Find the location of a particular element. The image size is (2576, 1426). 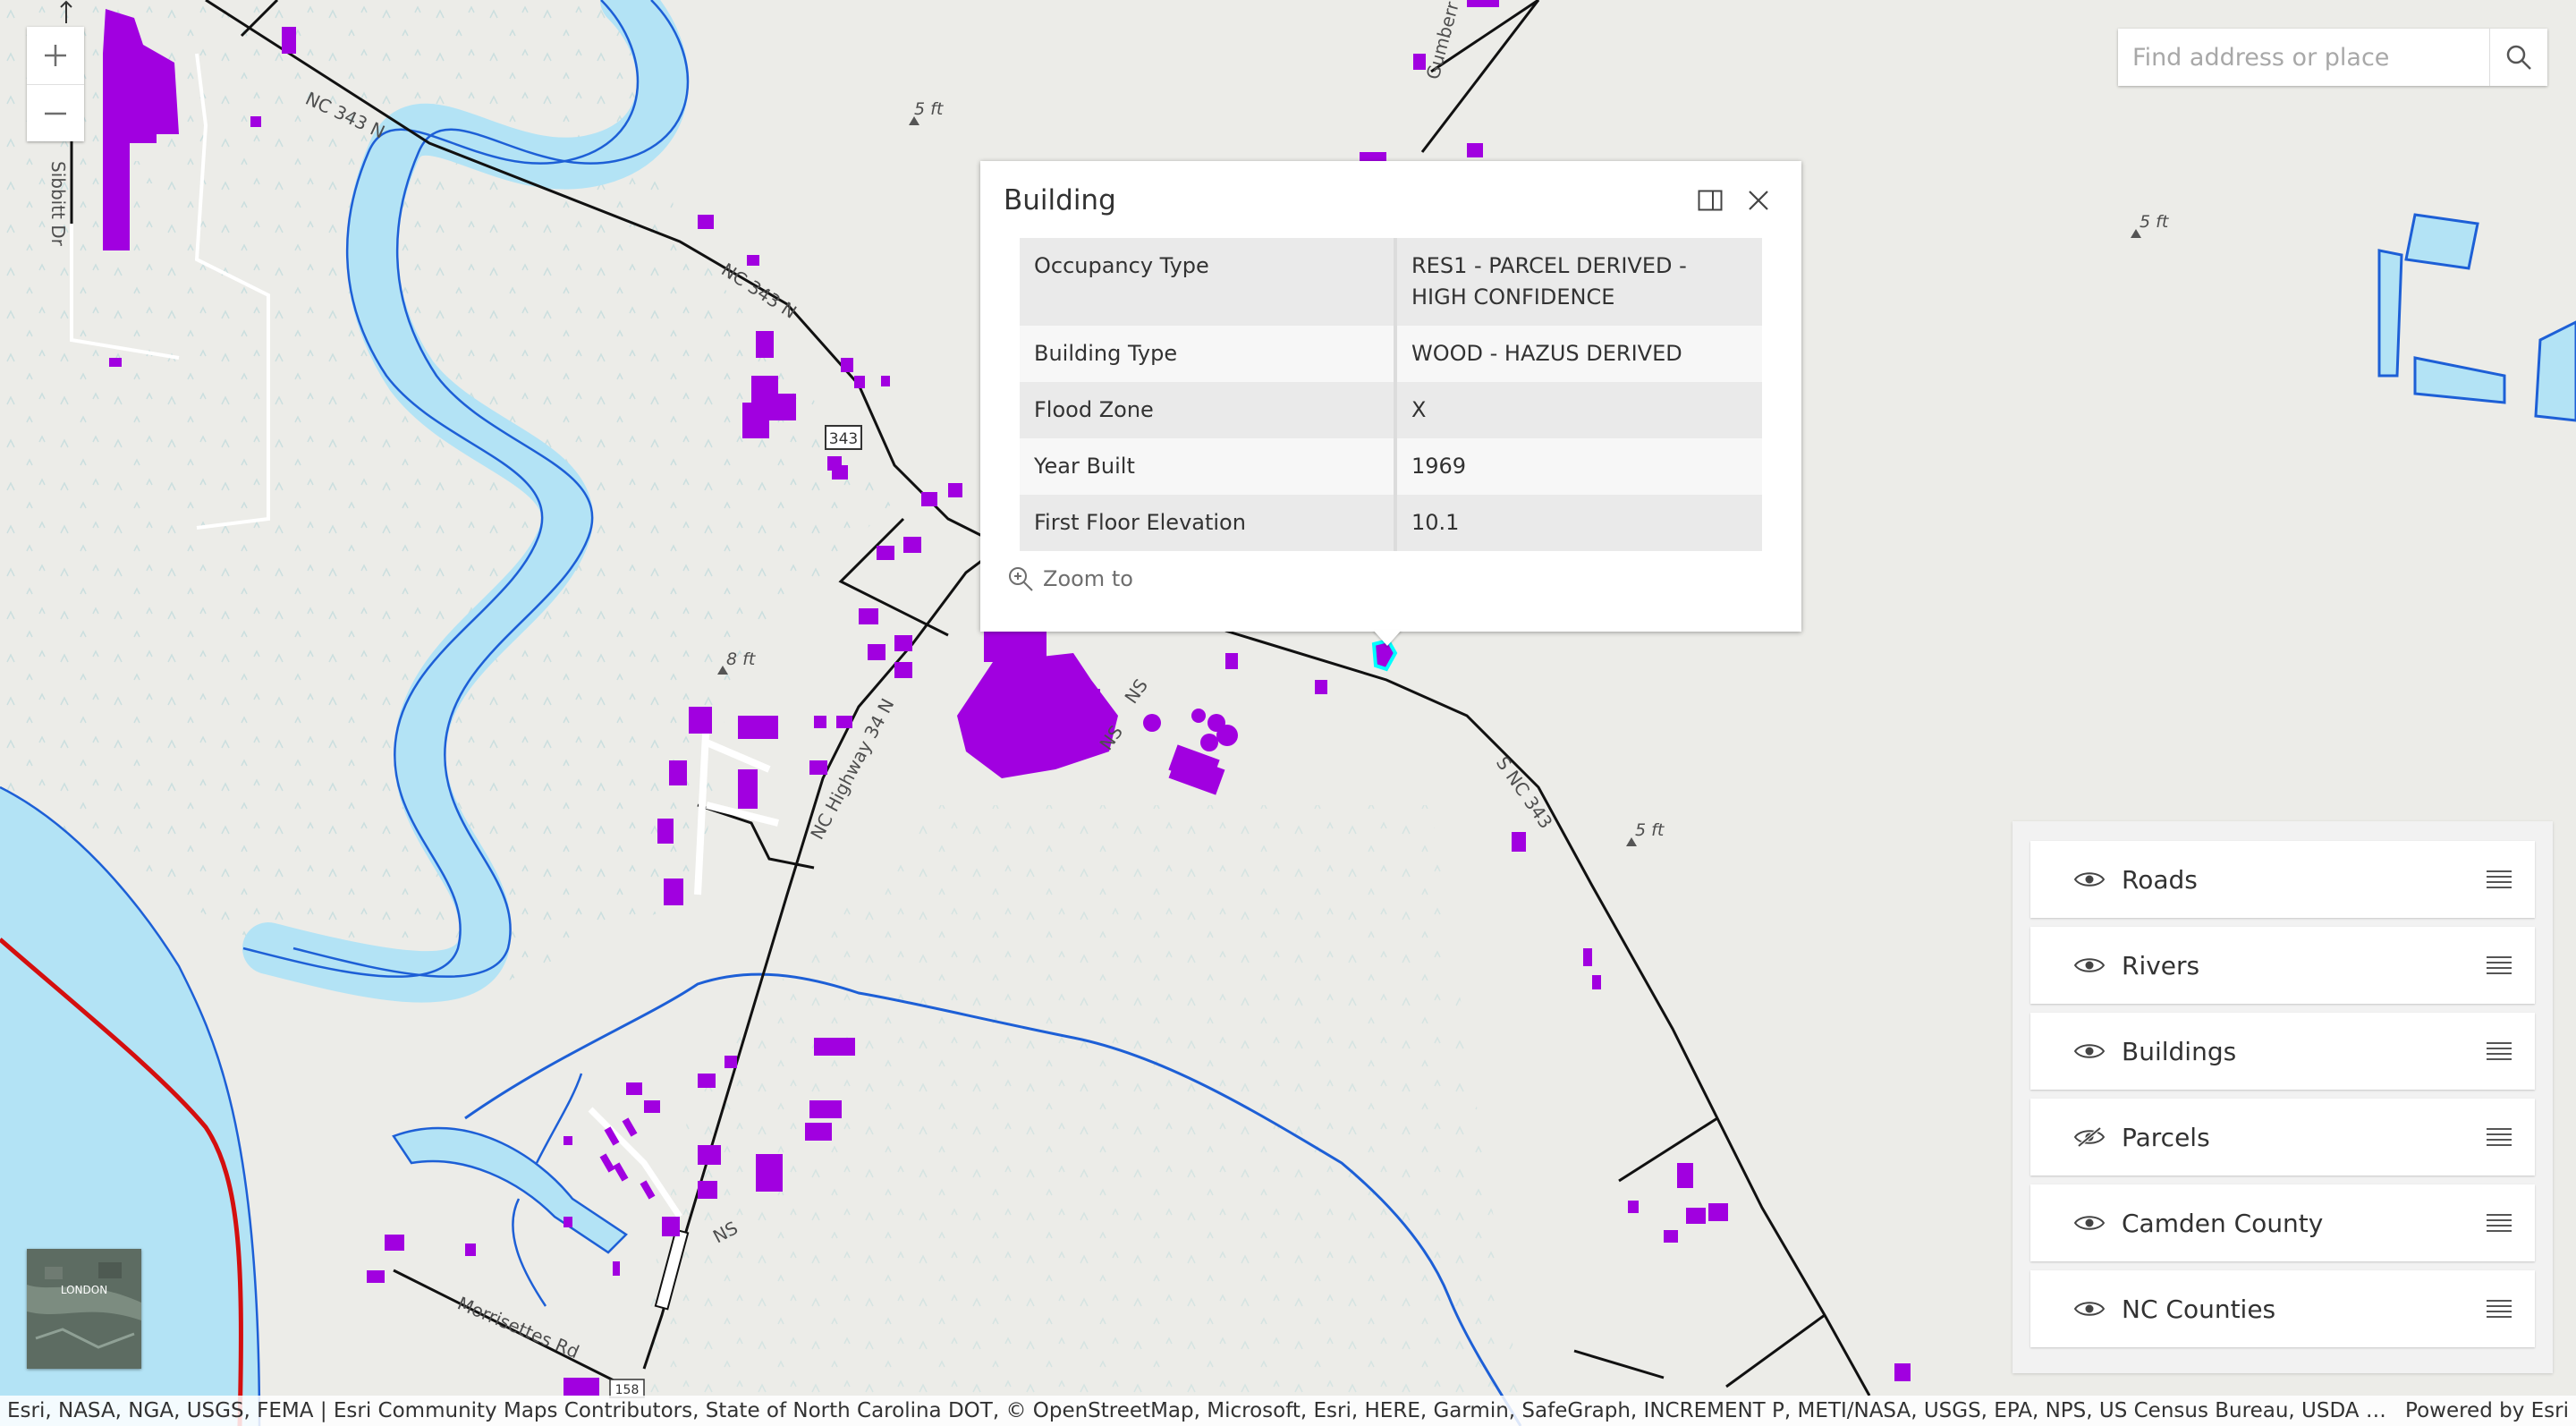

attribute-value: 1969 is located at coordinates (1578, 467).